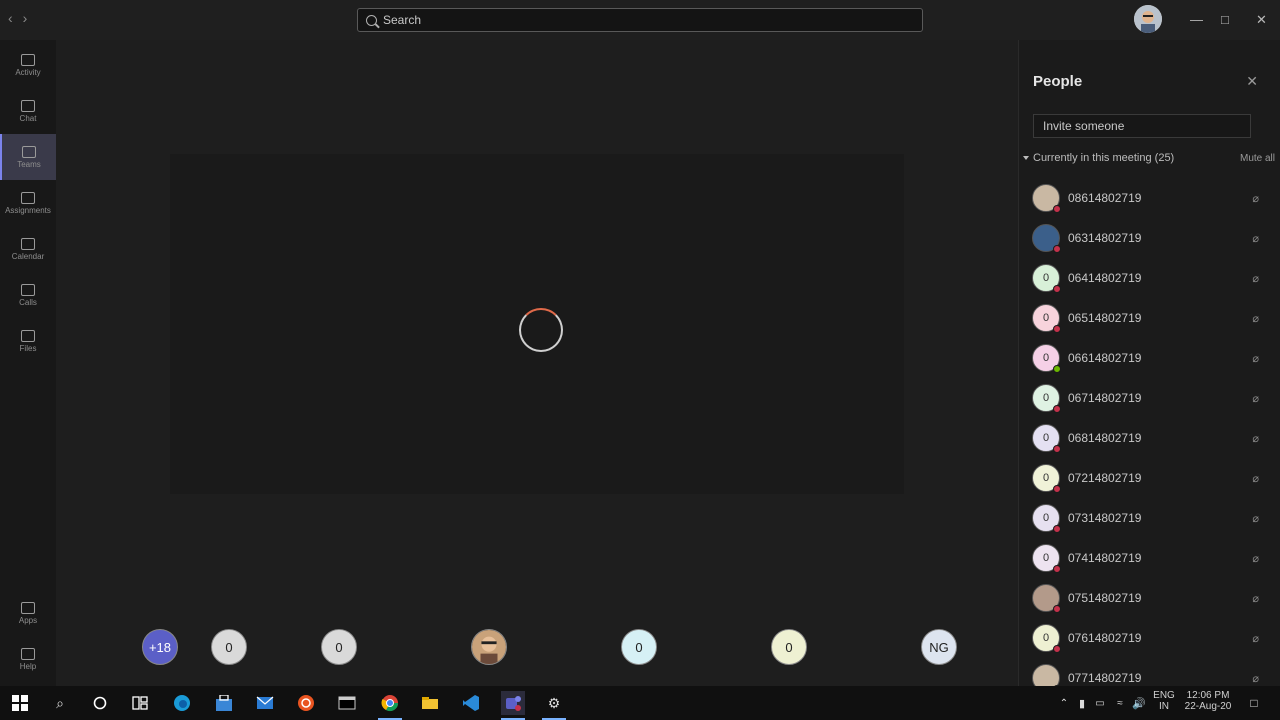  I want to click on participant-avatar: NG, so click(939, 647).